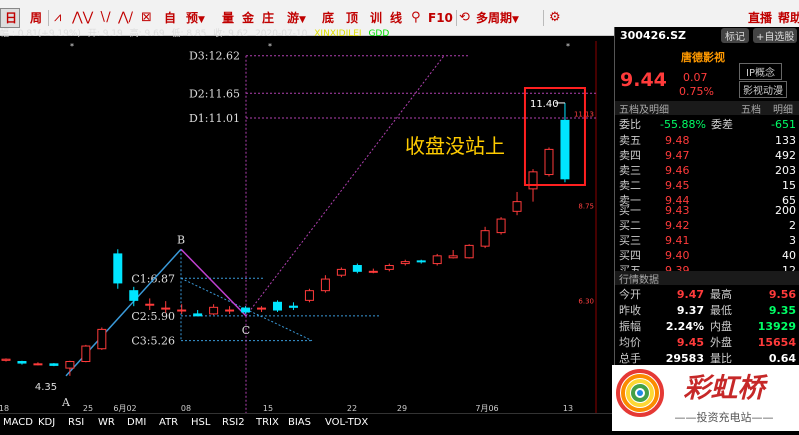 This screenshot has height=435, width=799. I want to click on level-volume: 133, so click(785, 140).